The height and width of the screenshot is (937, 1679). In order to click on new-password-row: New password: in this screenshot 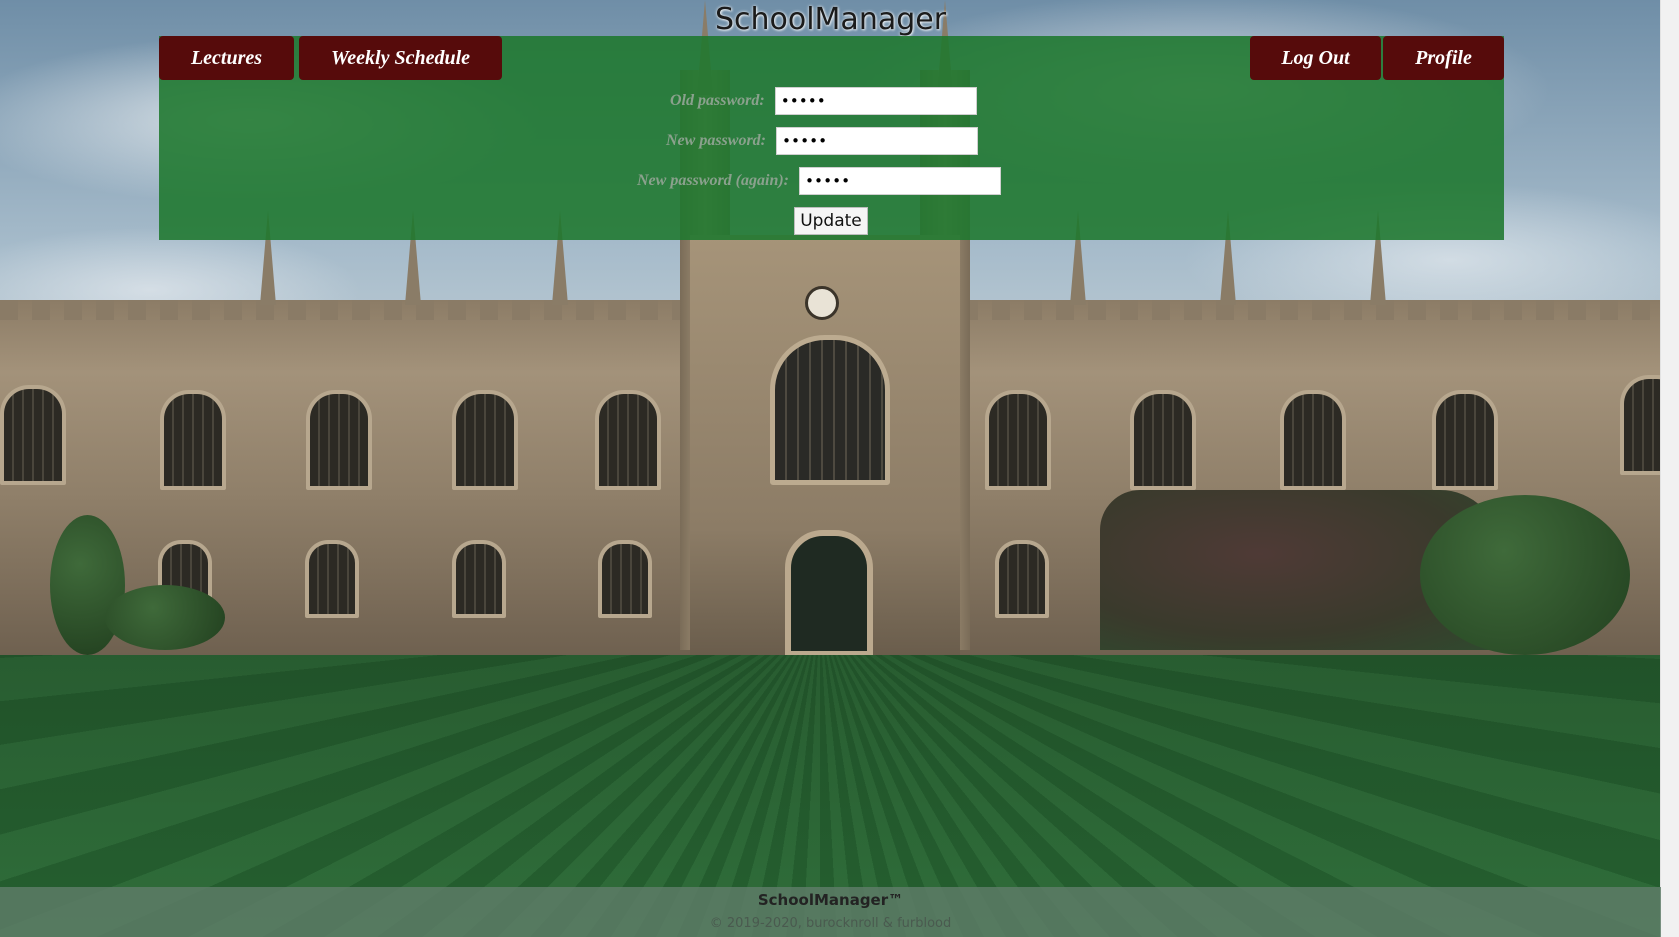, I will do `click(822, 141)`.